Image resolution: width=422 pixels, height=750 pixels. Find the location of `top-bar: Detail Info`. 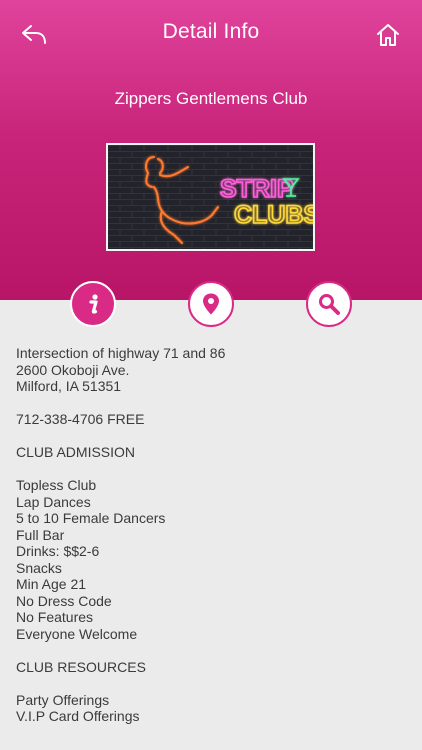

top-bar: Detail Info is located at coordinates (211, 35).